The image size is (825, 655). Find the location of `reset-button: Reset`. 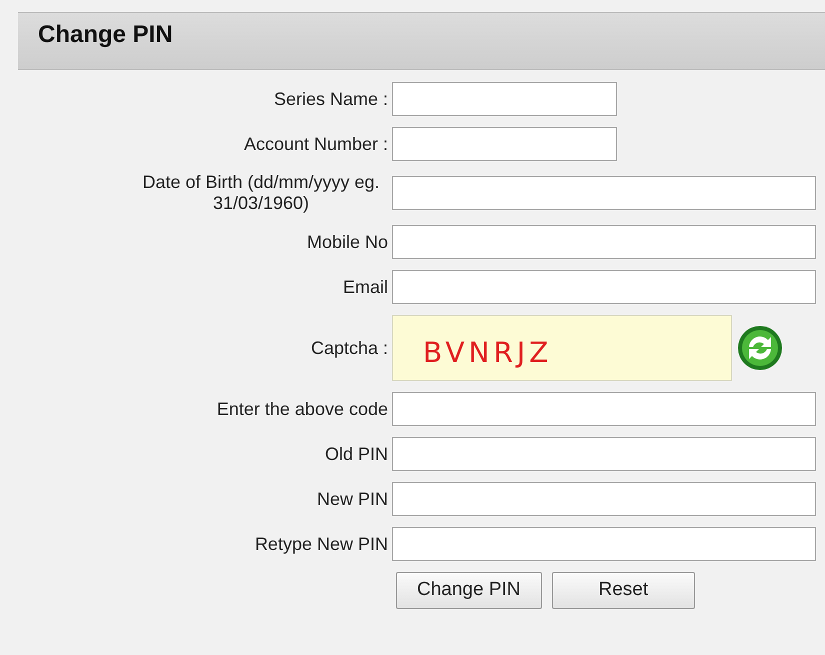

reset-button: Reset is located at coordinates (624, 590).